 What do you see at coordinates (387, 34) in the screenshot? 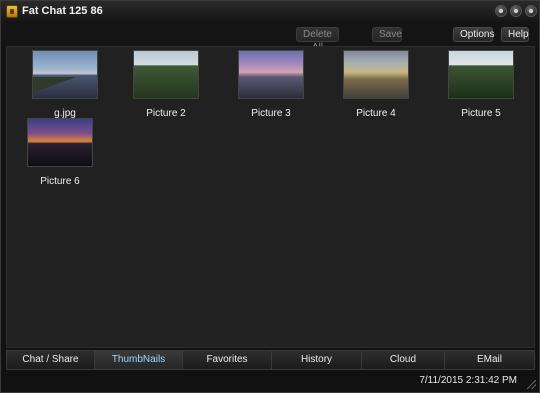
I see `save-button: Save` at bounding box center [387, 34].